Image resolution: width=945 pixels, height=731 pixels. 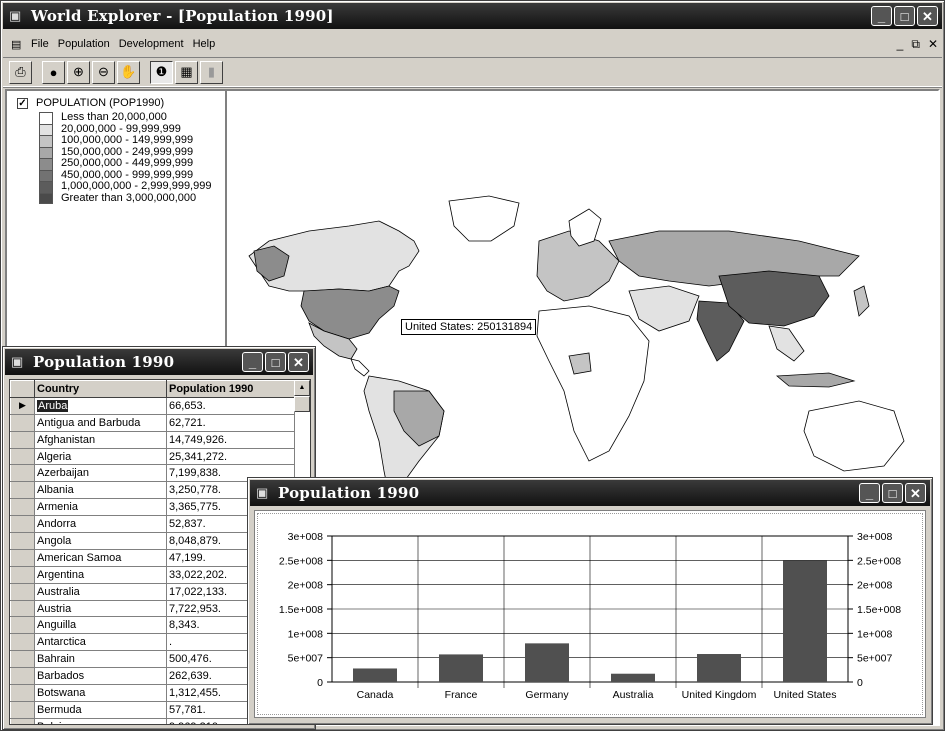 What do you see at coordinates (230, 405) in the screenshot?
I see `cell-population: 66,653.` at bounding box center [230, 405].